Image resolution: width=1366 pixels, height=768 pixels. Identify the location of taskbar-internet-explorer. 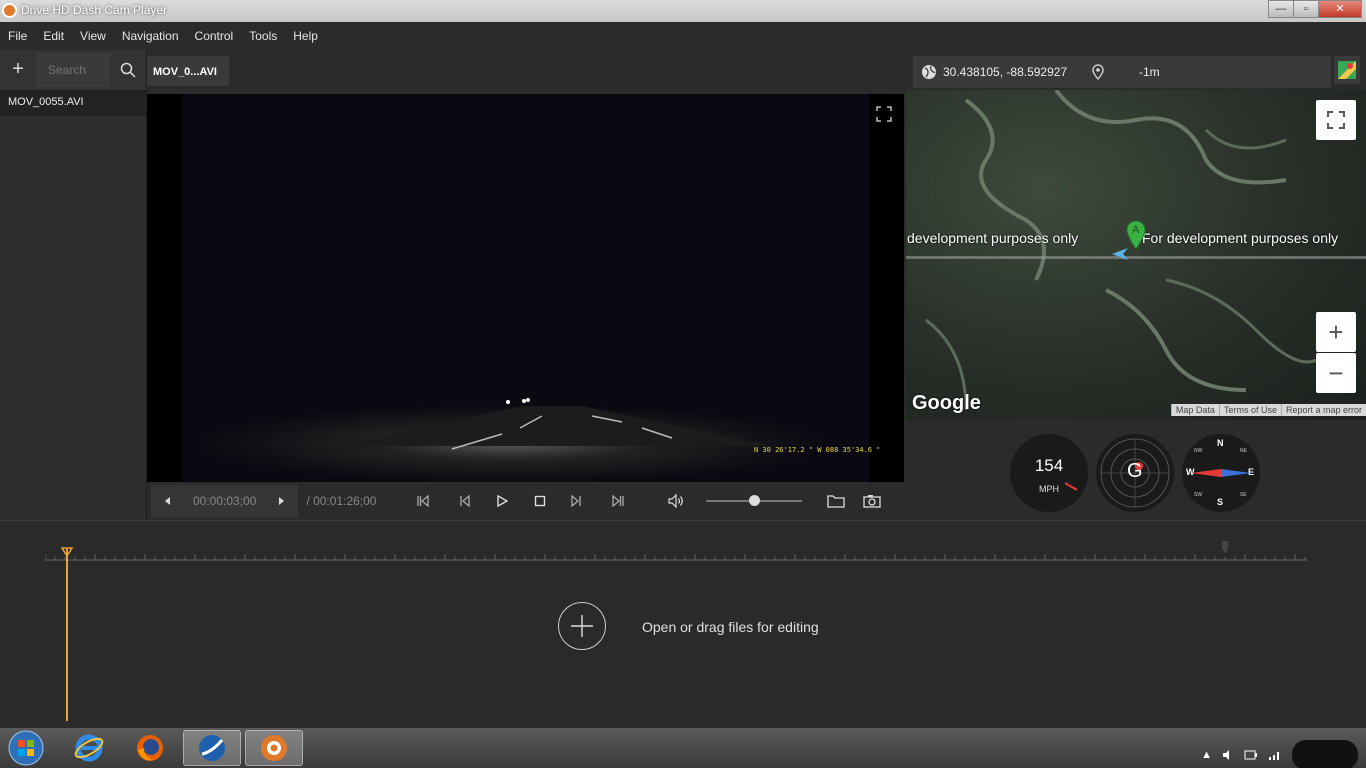
(89, 748).